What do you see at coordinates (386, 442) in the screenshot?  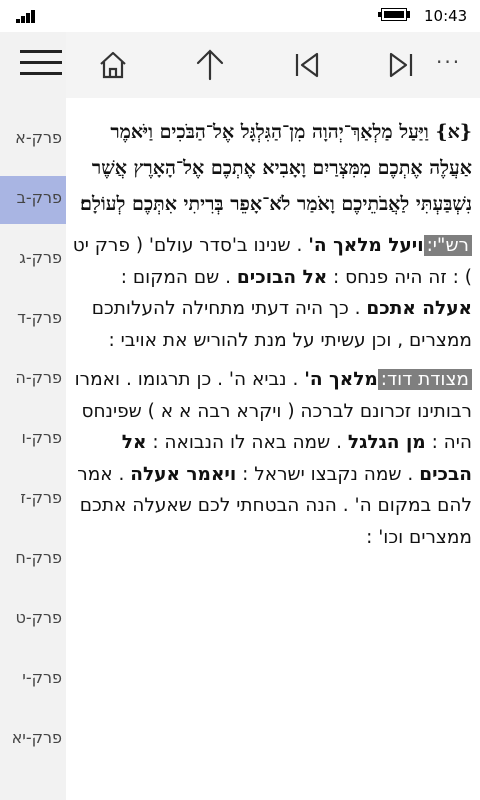 I see `commentary-heading: מן הגלגל` at bounding box center [386, 442].